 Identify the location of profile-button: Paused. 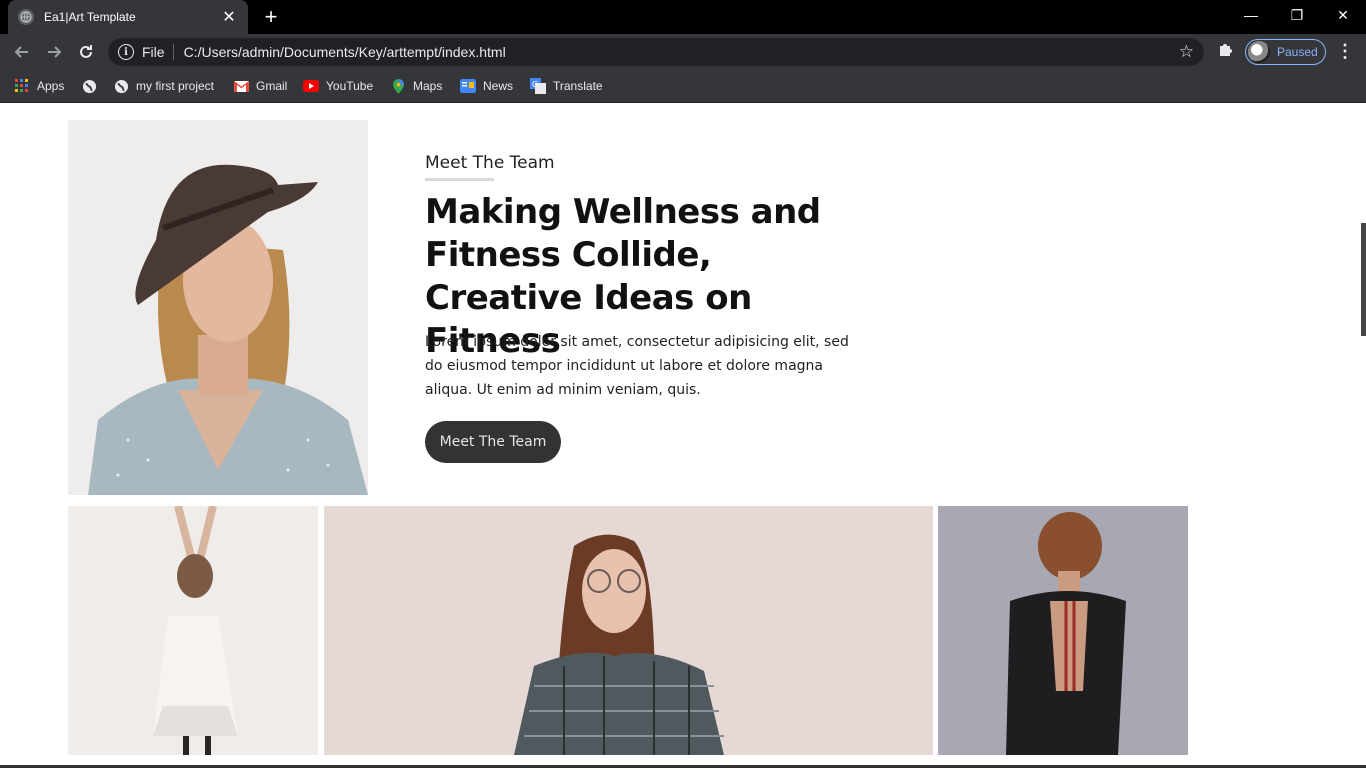
(1285, 52).